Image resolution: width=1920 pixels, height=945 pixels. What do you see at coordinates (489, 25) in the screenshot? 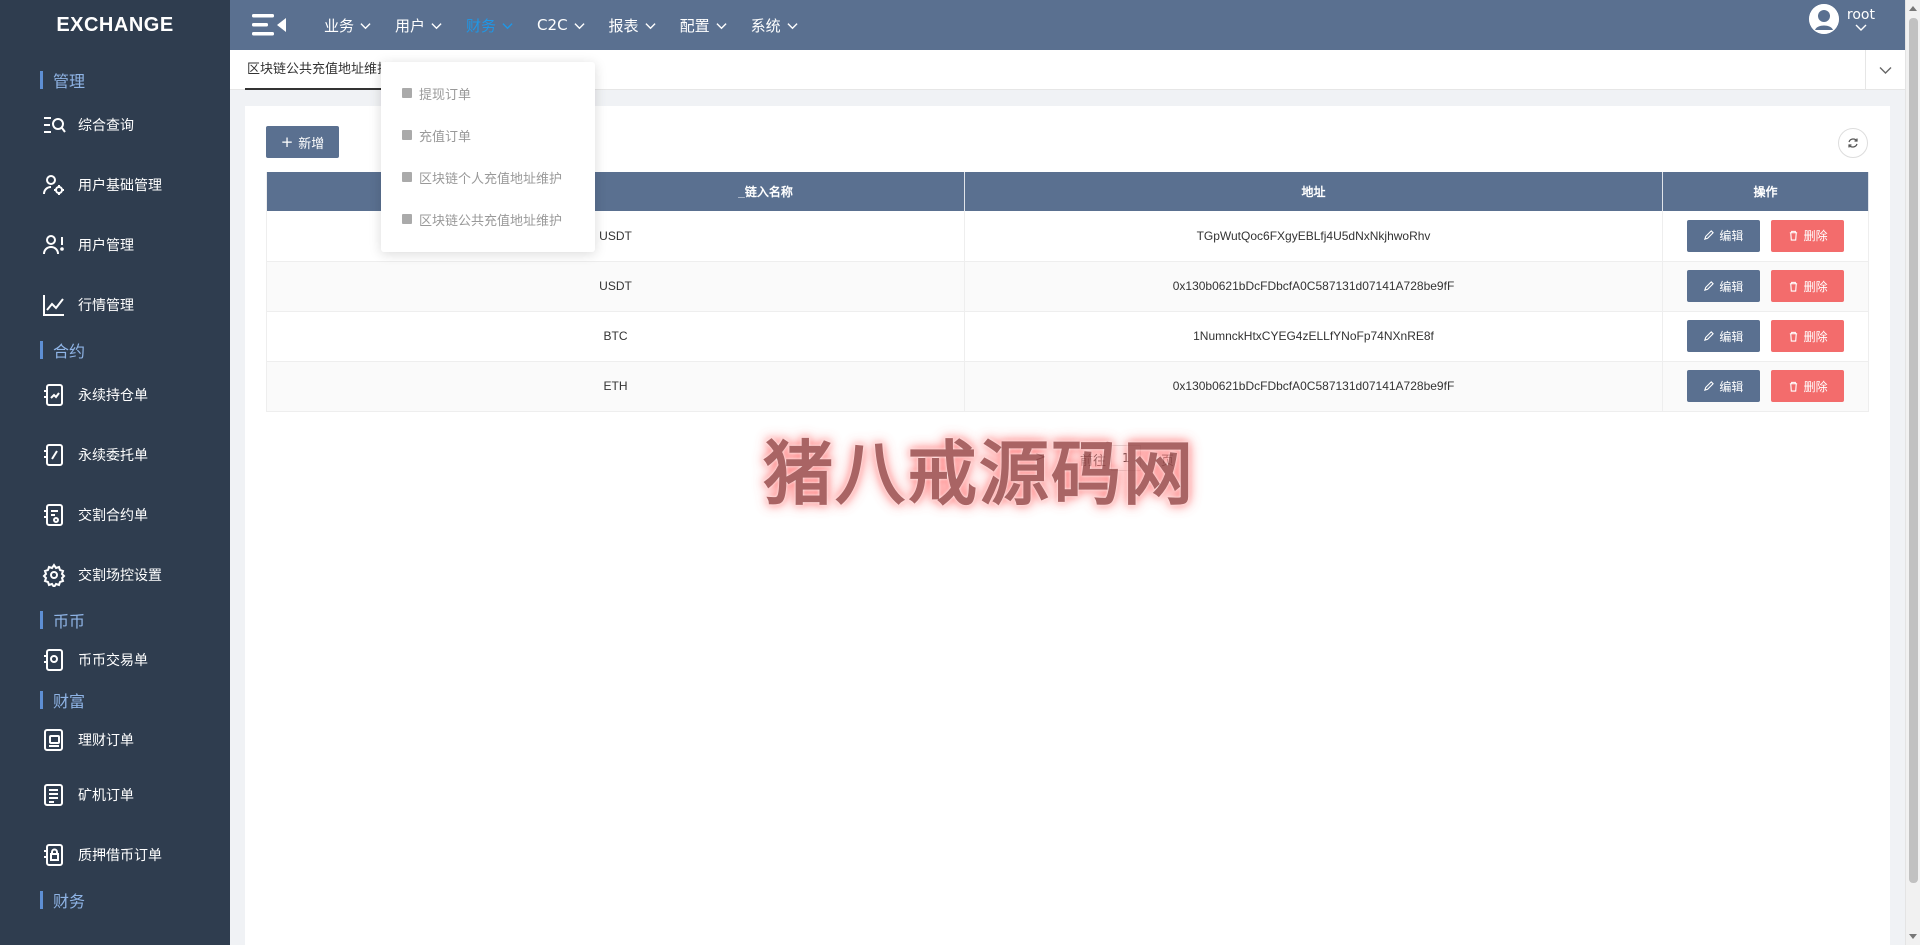
I see `nav-finance: 财务` at bounding box center [489, 25].